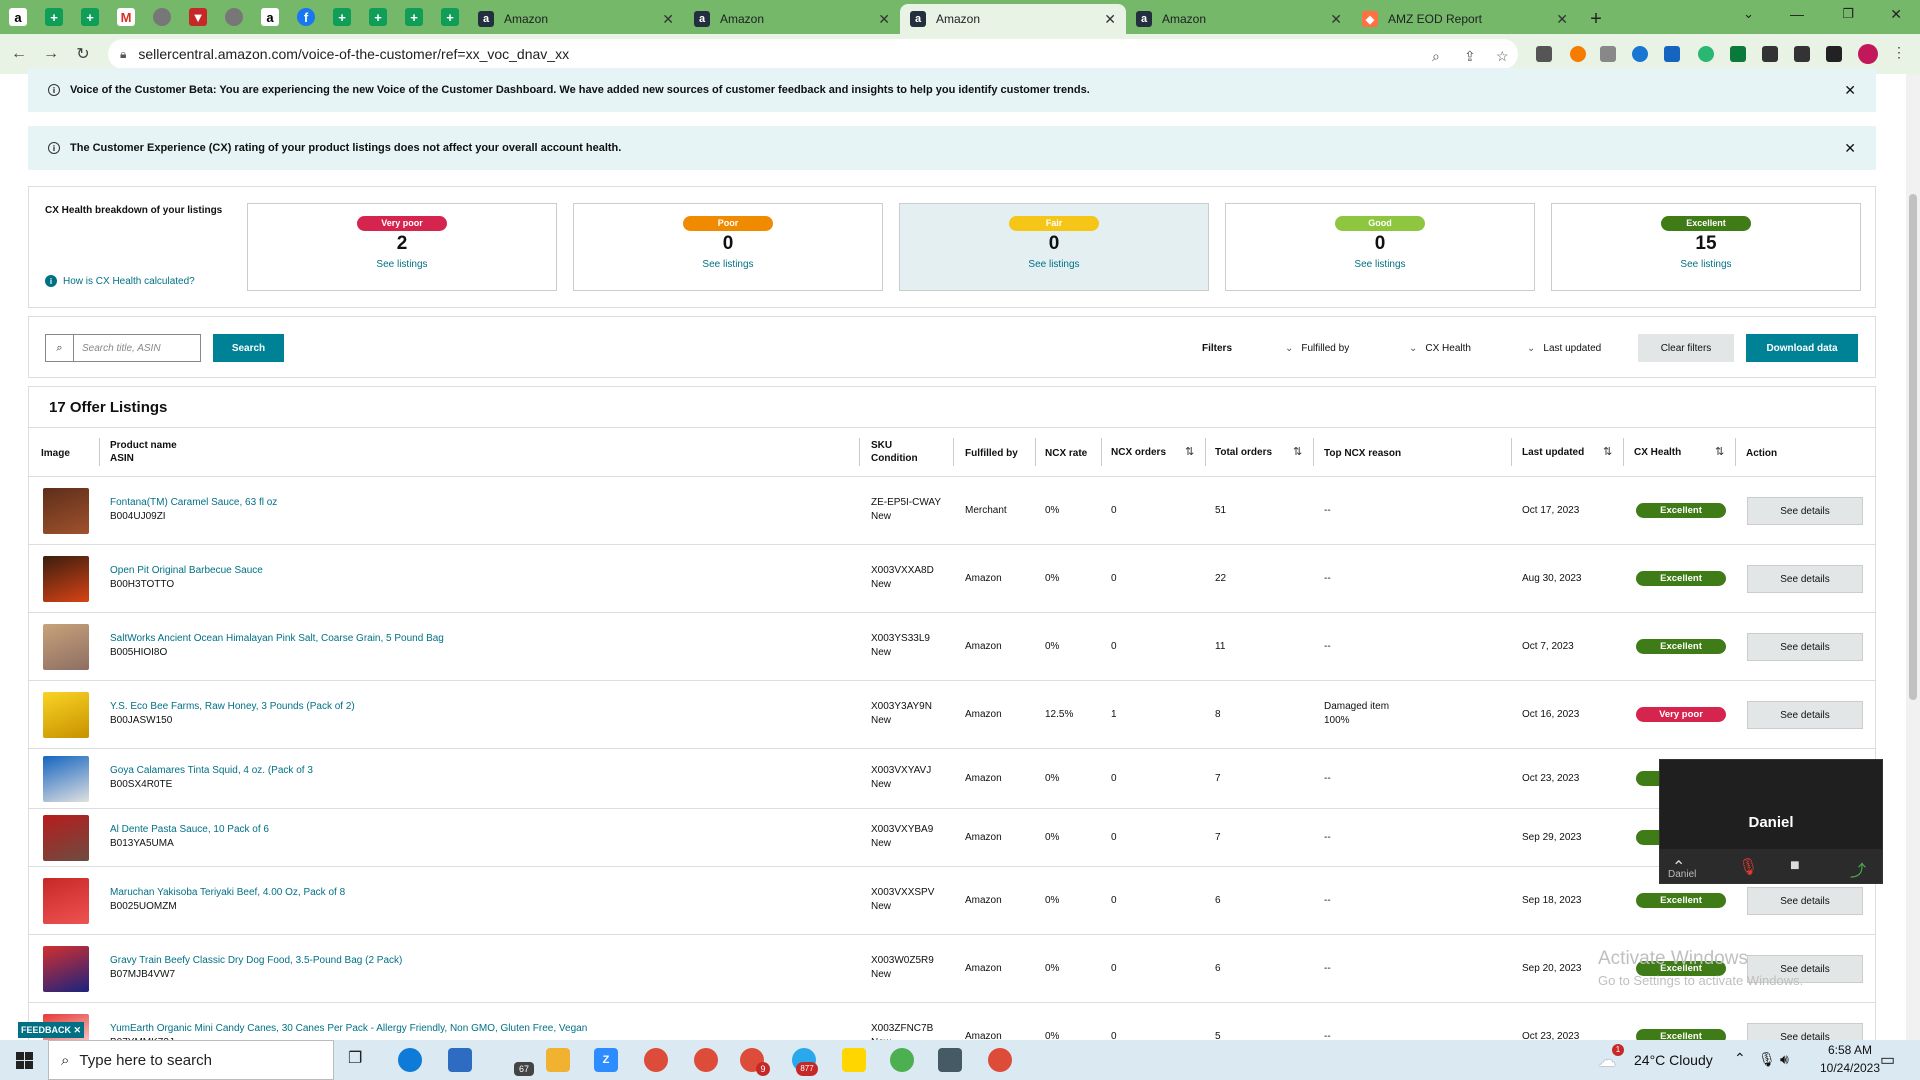 This screenshot has width=1920, height=1080. What do you see at coordinates (1802, 348) in the screenshot?
I see `download-data-button: Download data` at bounding box center [1802, 348].